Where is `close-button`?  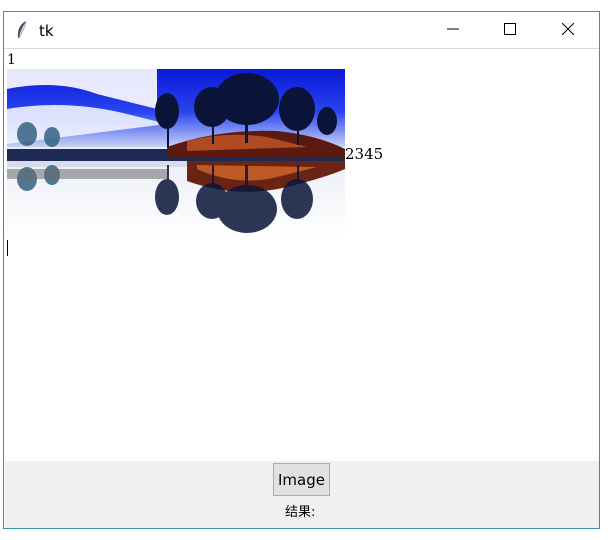 close-button is located at coordinates (569, 30).